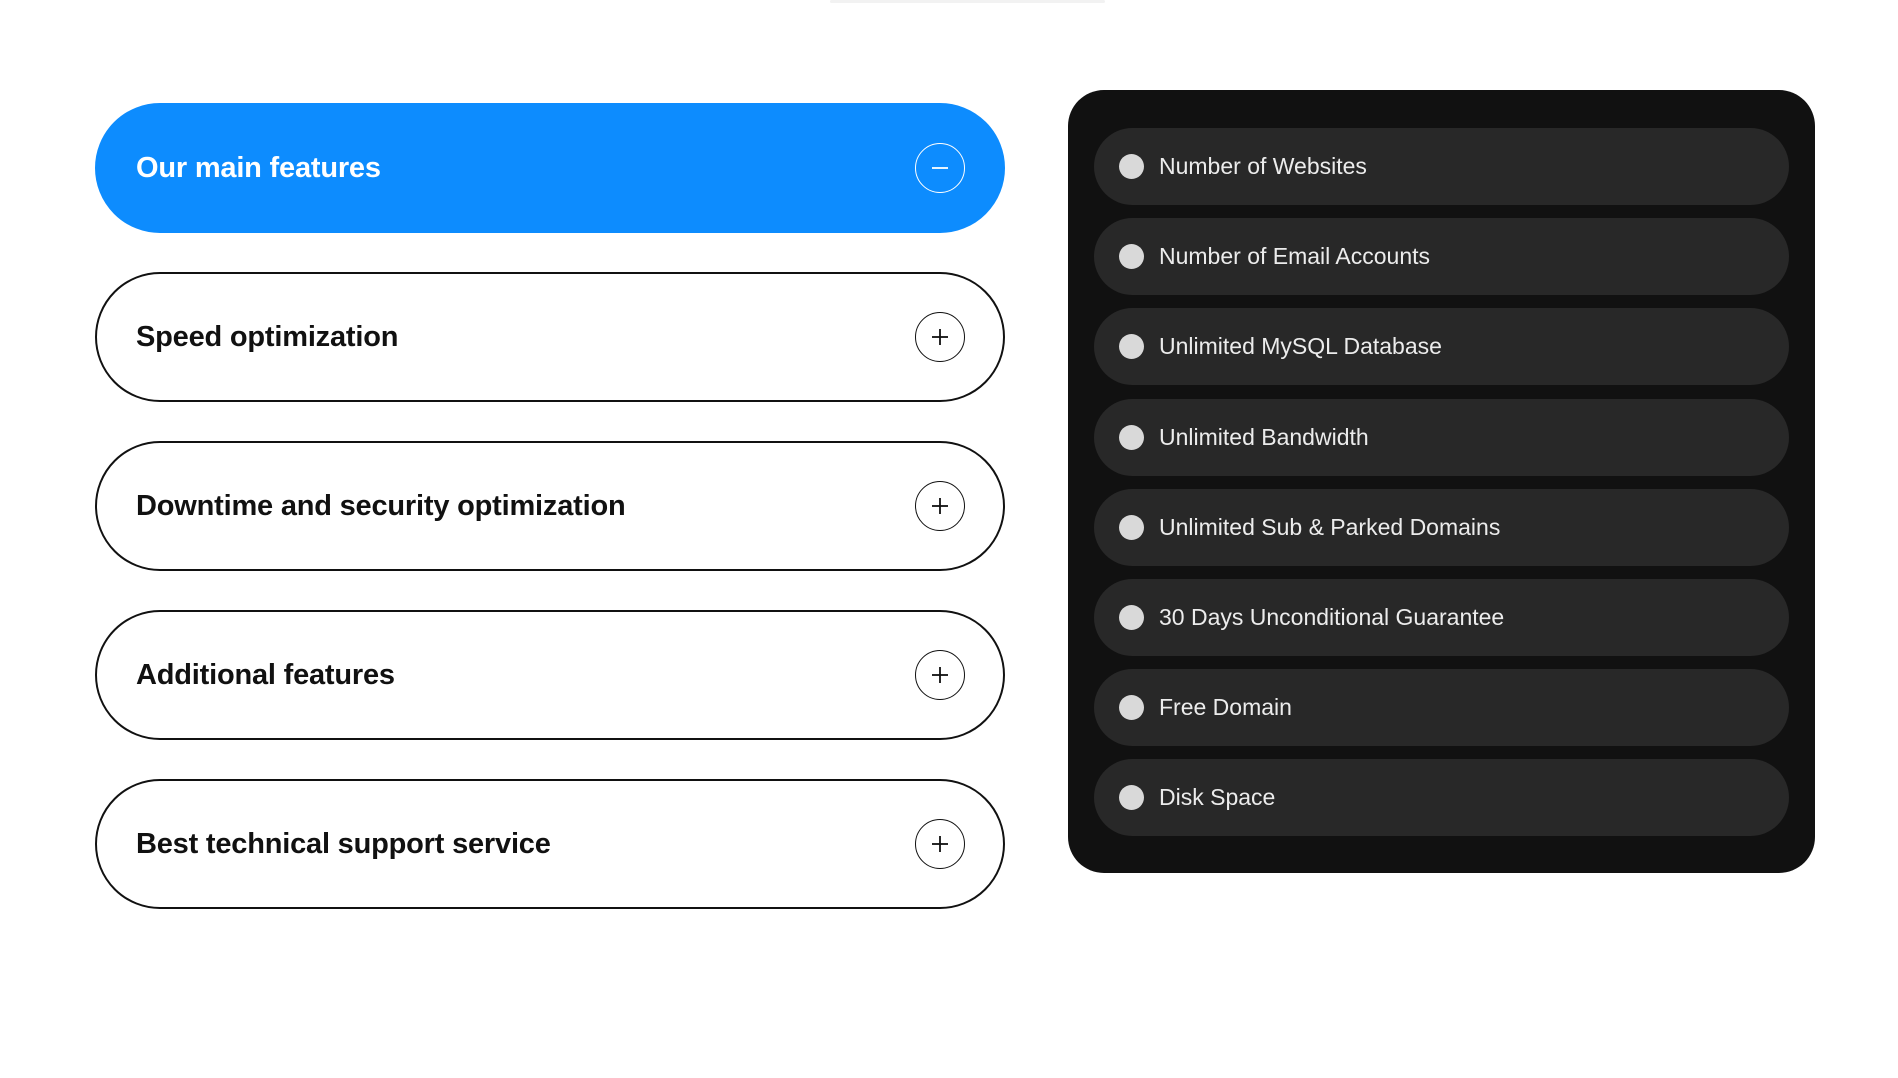 The image size is (1898, 1078). Describe the element at coordinates (1441, 708) in the screenshot. I see `feature-item: Free Domain` at that location.